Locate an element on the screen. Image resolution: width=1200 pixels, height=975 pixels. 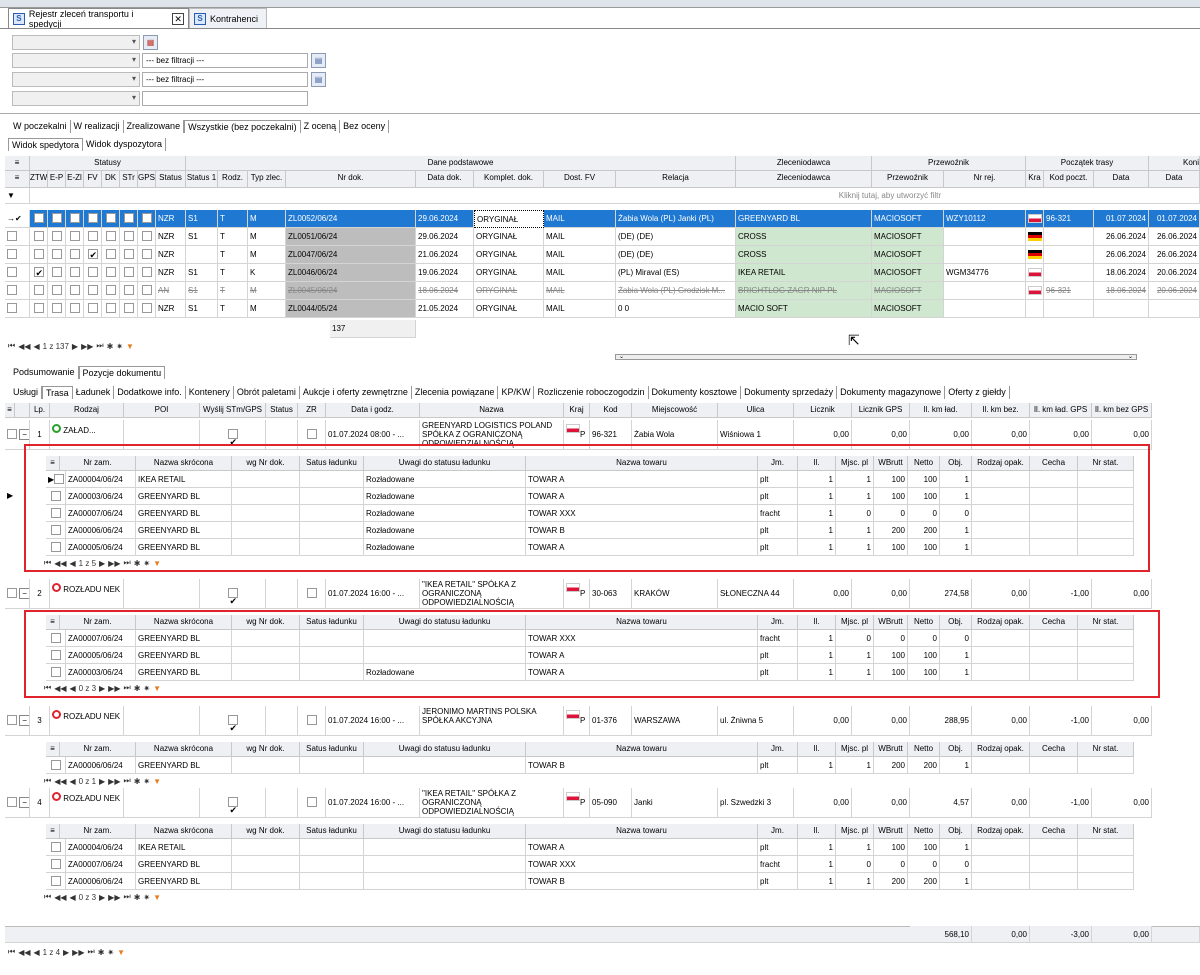
route-header-ilkmgps: Il. km ład. GPS is located at coordinates (1061, 410).